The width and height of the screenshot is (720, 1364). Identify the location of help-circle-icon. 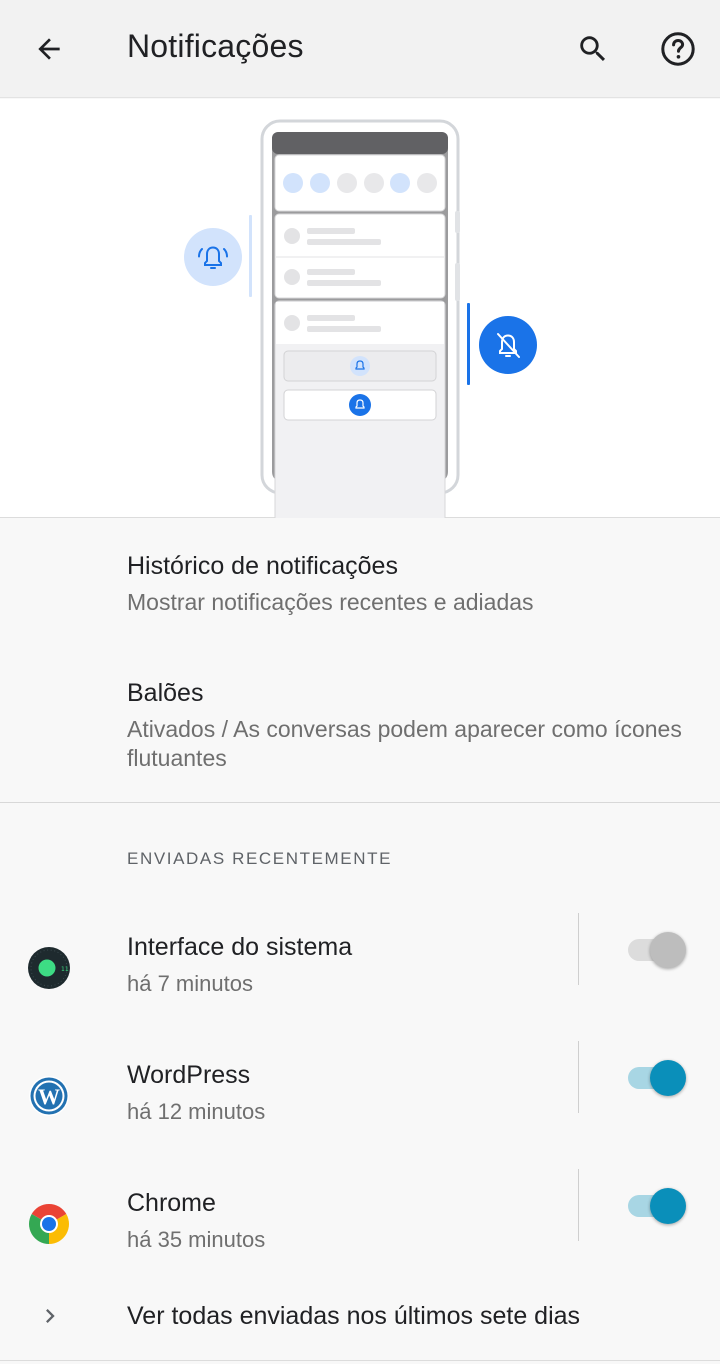
(678, 49).